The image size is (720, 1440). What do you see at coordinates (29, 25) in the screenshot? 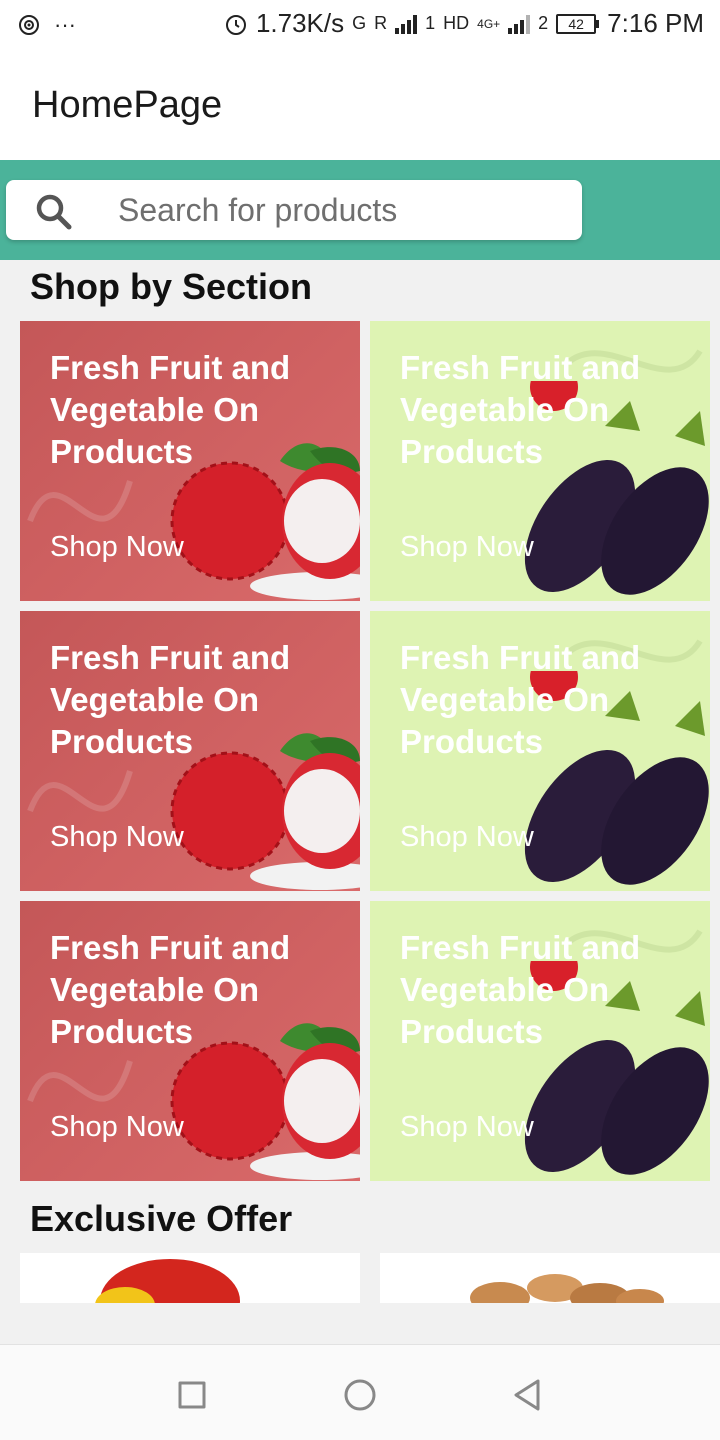
I see `hotspot-icon` at bounding box center [29, 25].